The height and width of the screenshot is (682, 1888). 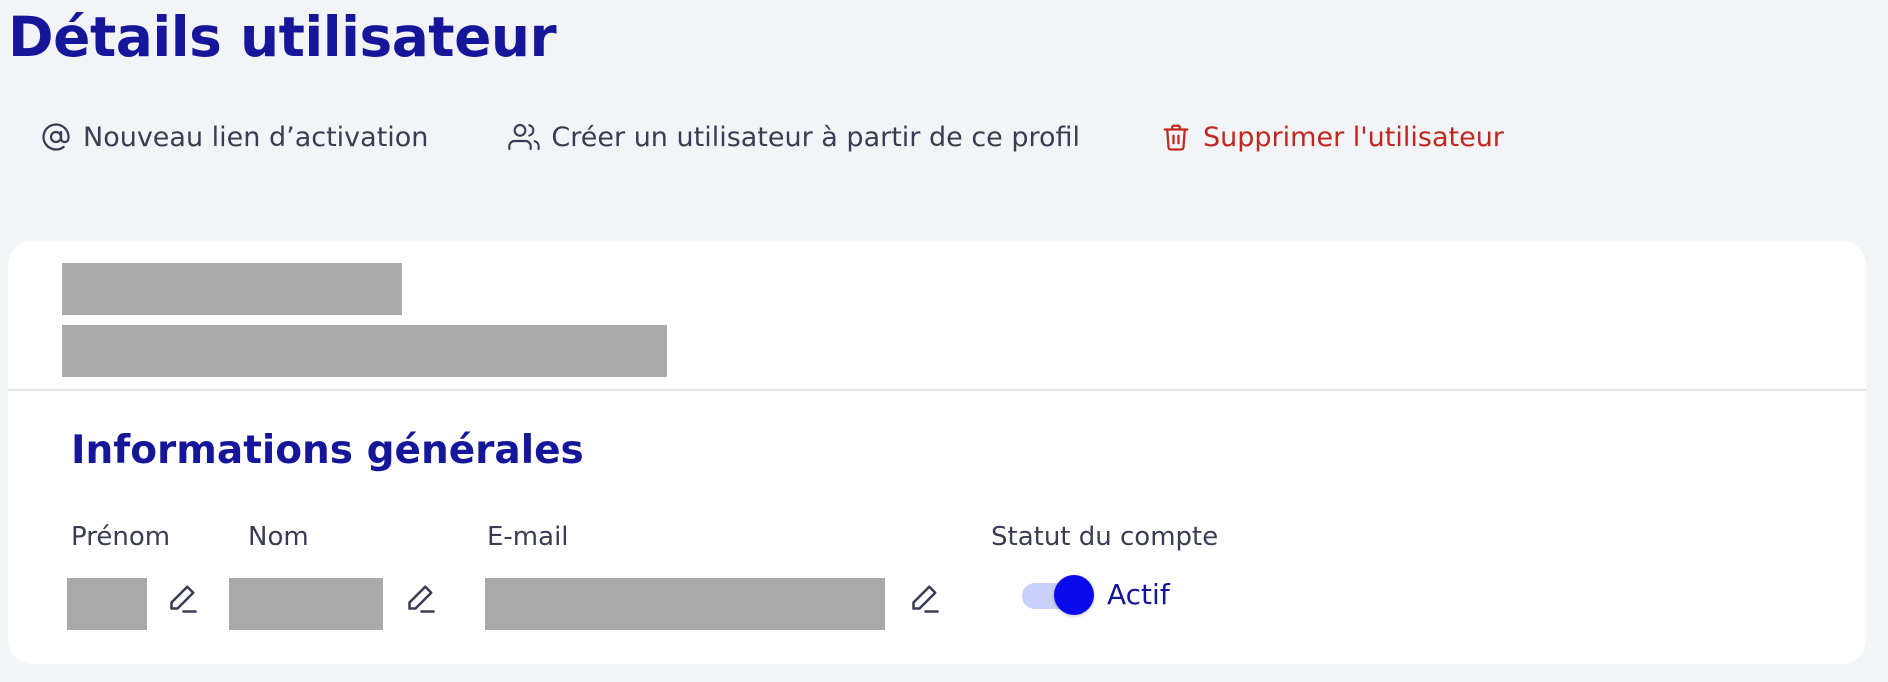 I want to click on section-title-general-info: Informations générales, so click(x=327, y=450).